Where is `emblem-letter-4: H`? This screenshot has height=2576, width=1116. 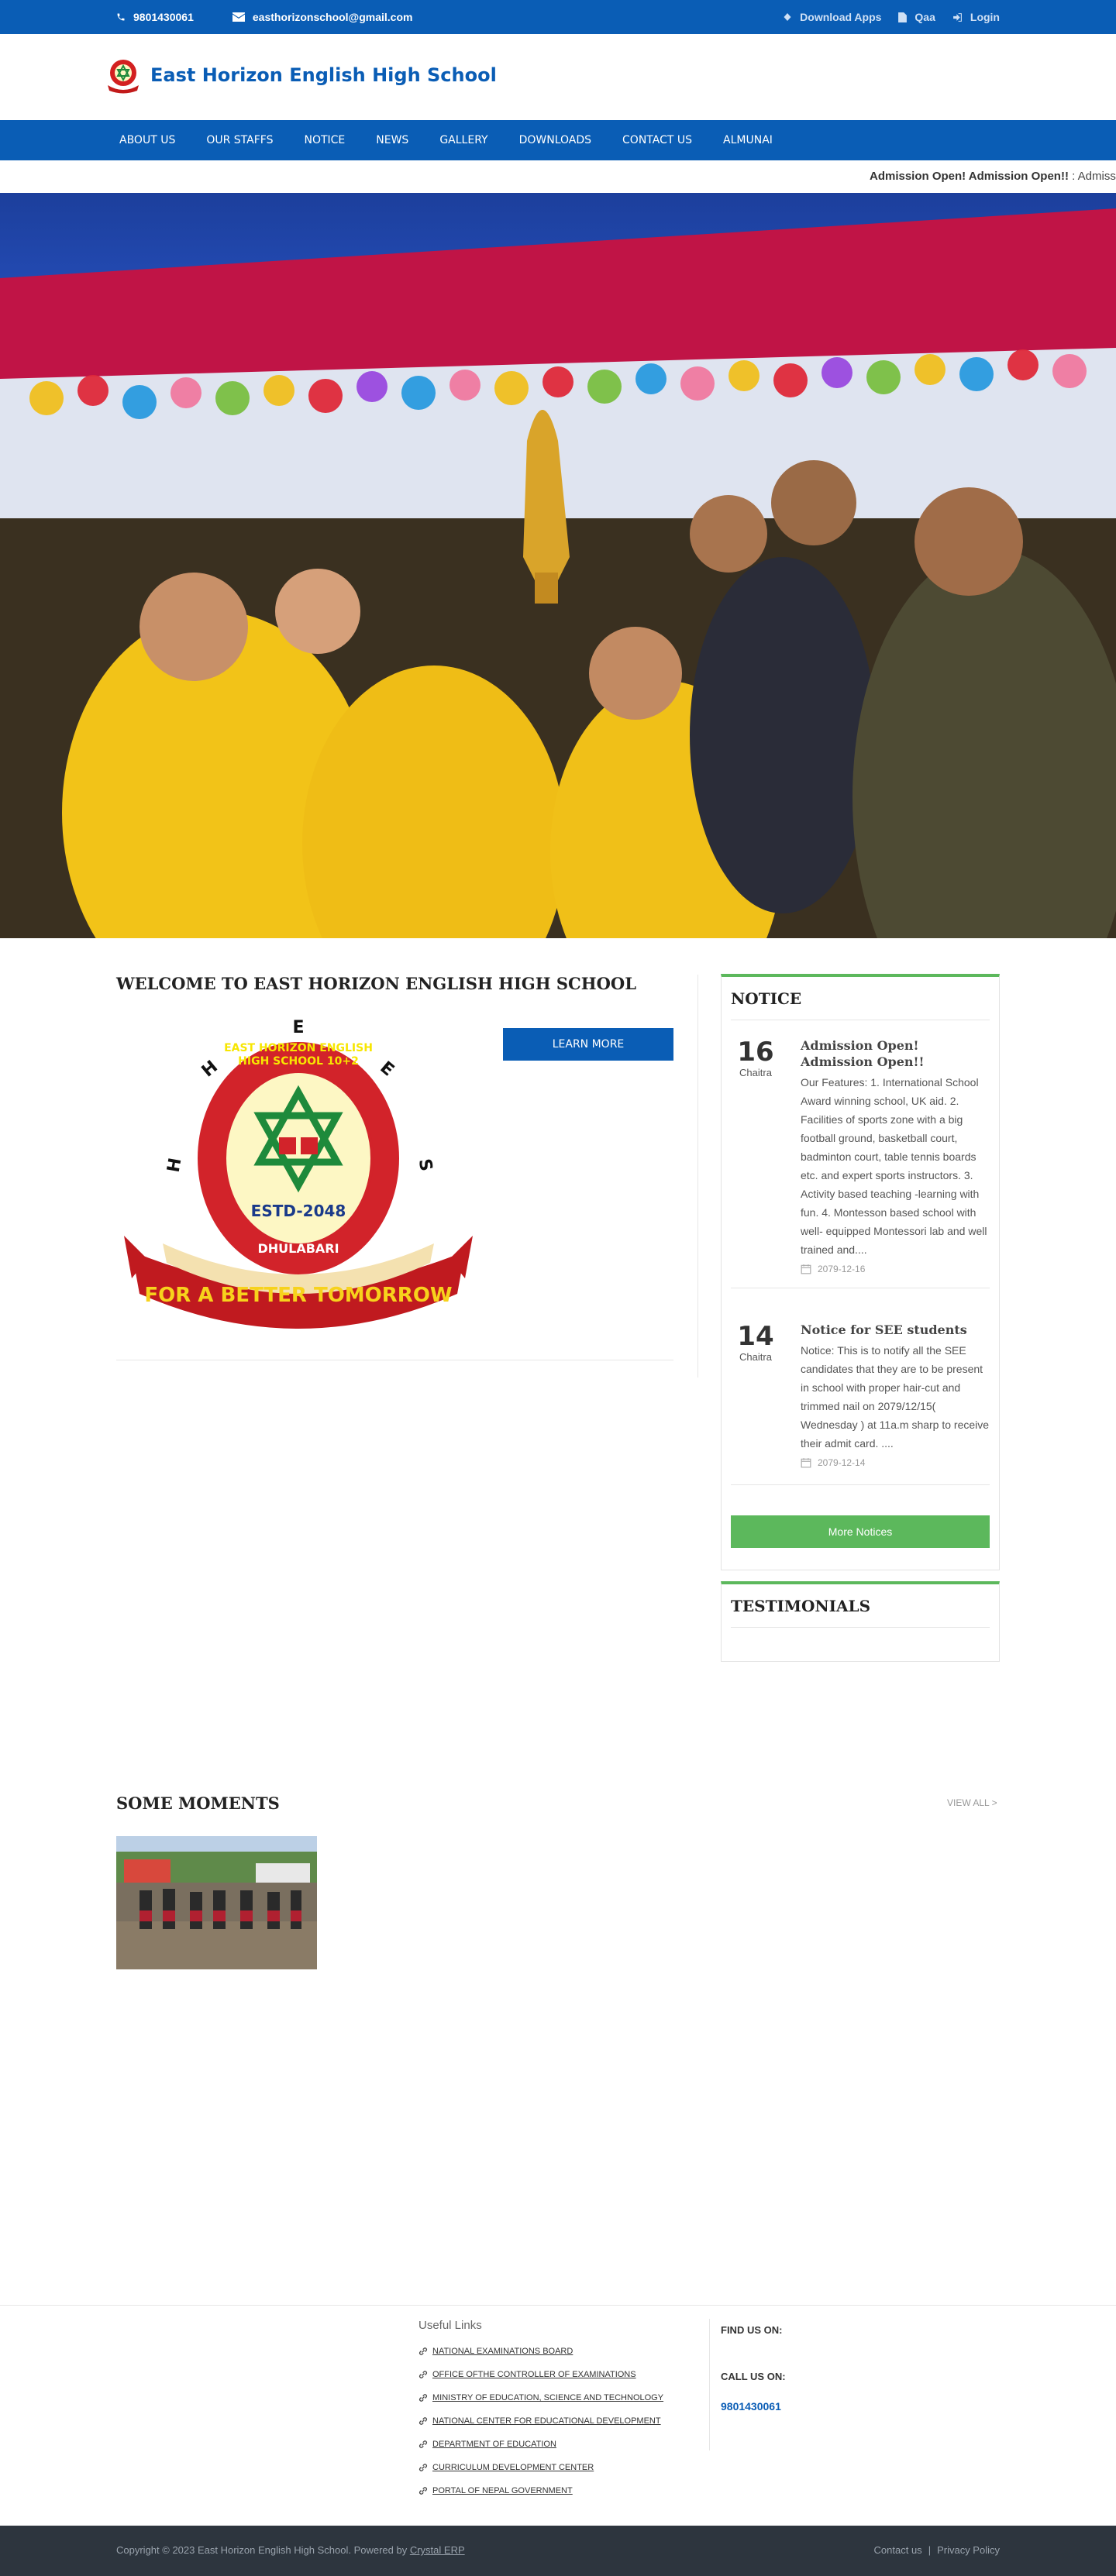
emblem-letter-4: H is located at coordinates (175, 1165).